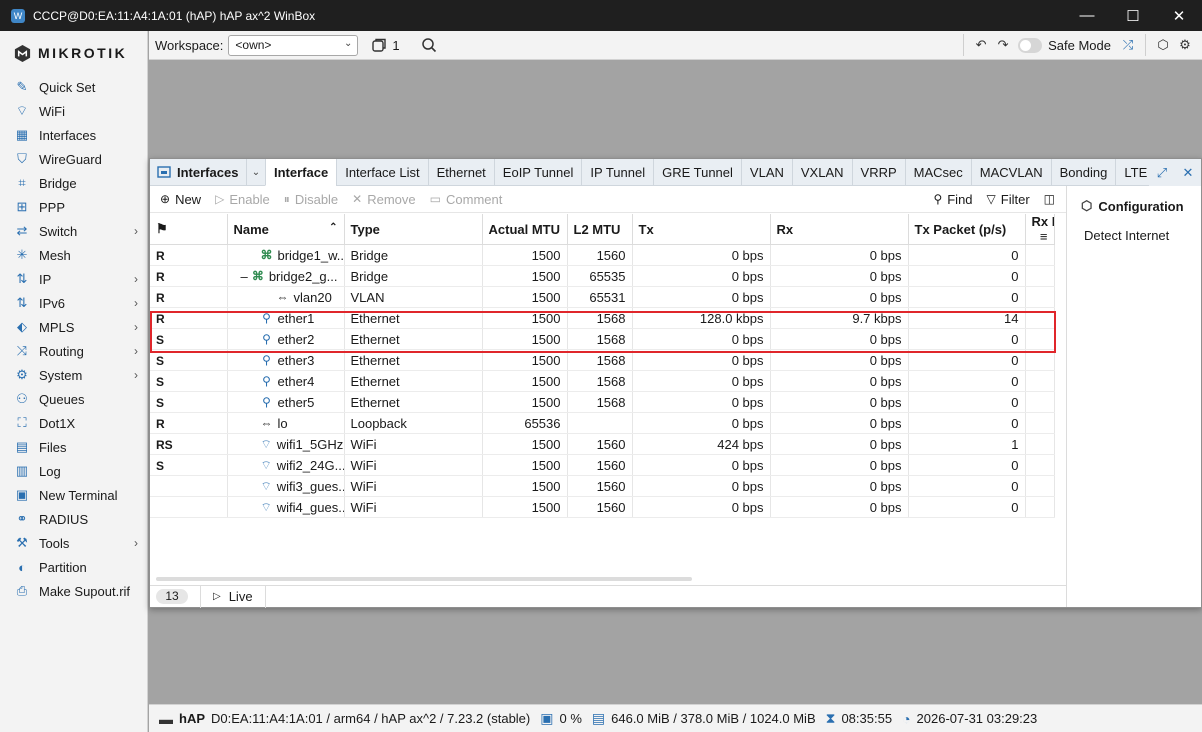  I want to click on panel-menu-dropdown: ⌄, so click(255, 172).